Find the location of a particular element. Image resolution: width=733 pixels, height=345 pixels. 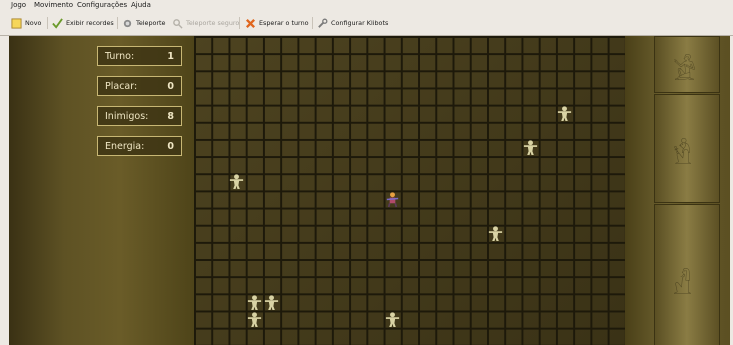

turn-label: Turno: is located at coordinates (120, 56).